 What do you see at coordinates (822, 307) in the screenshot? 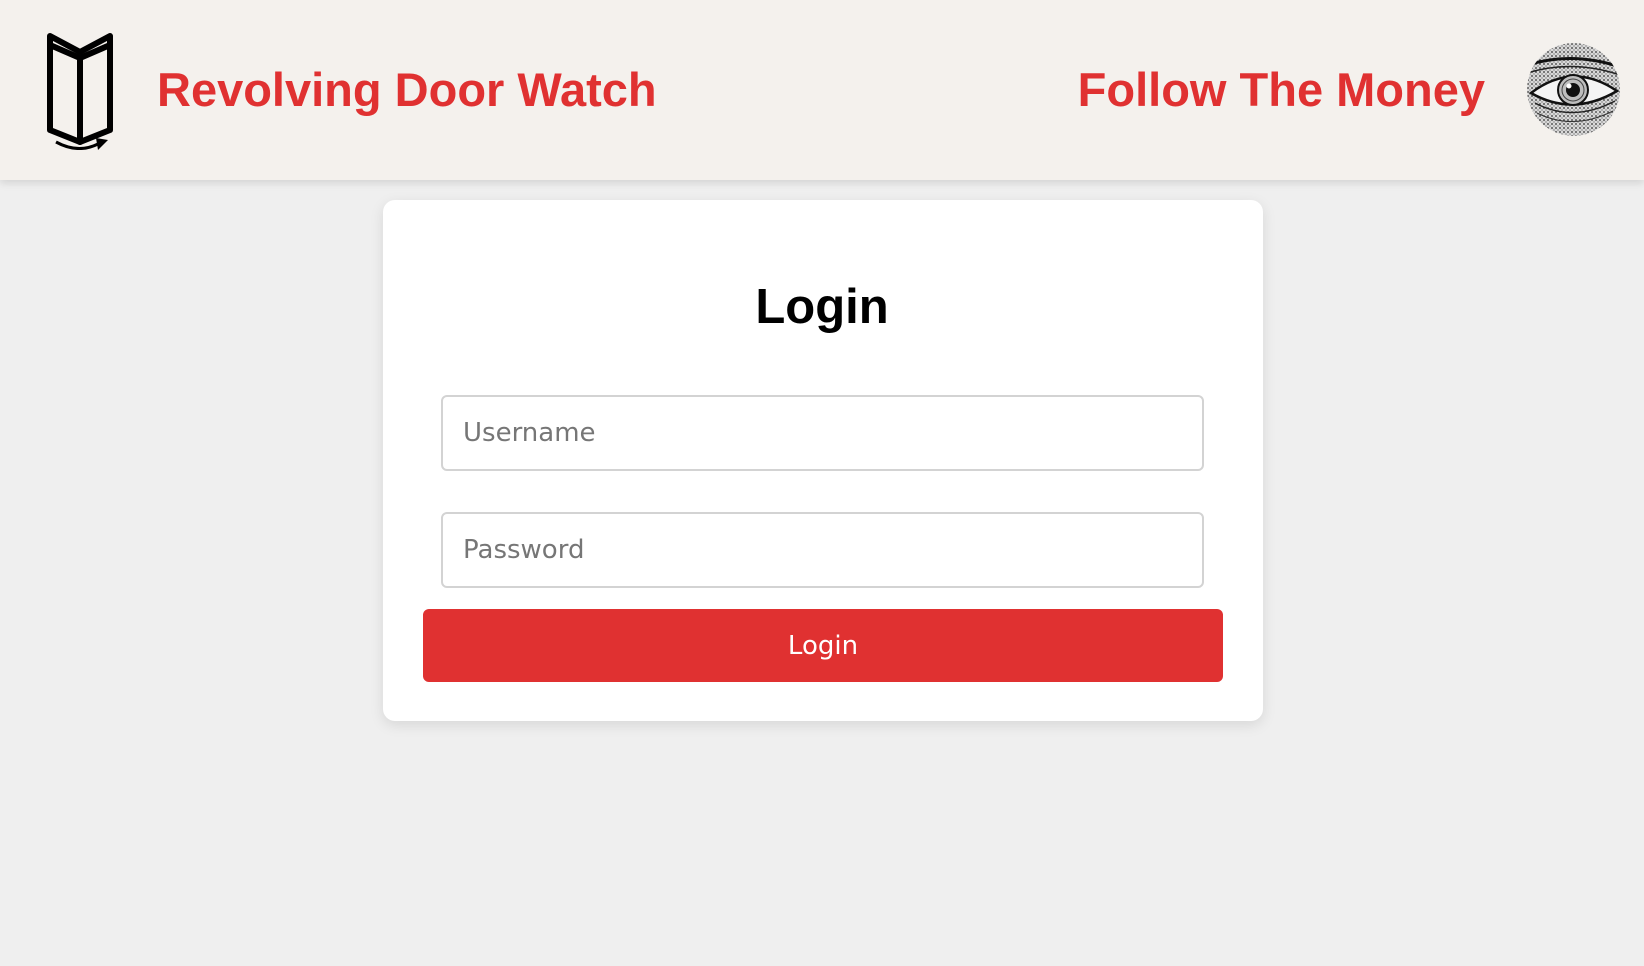
I see `login-title: Login` at bounding box center [822, 307].